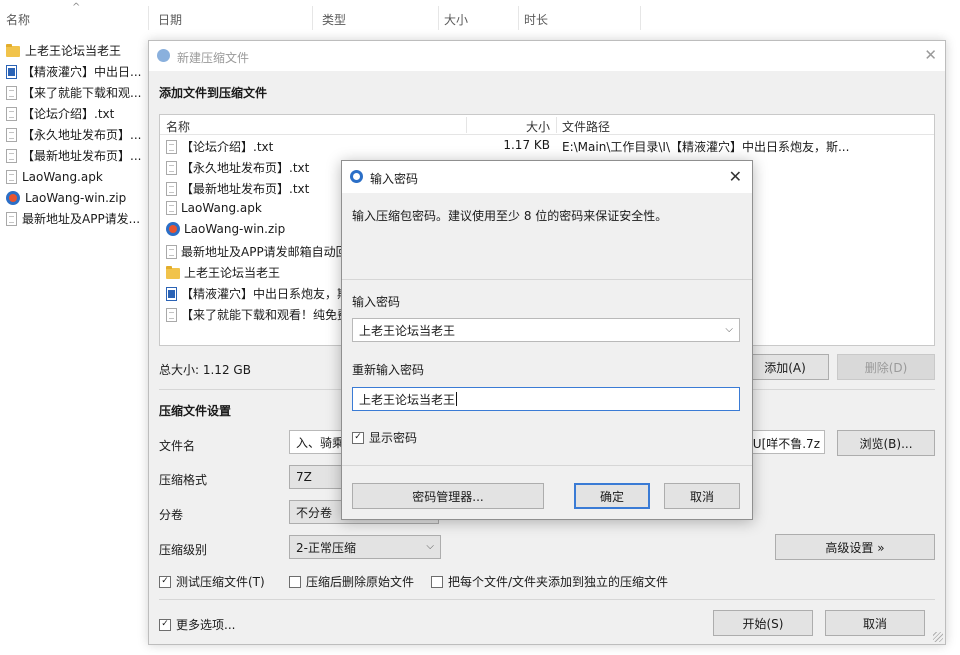  I want to click on password-input: 上老王论坛当老王 ⌵, so click(546, 330).